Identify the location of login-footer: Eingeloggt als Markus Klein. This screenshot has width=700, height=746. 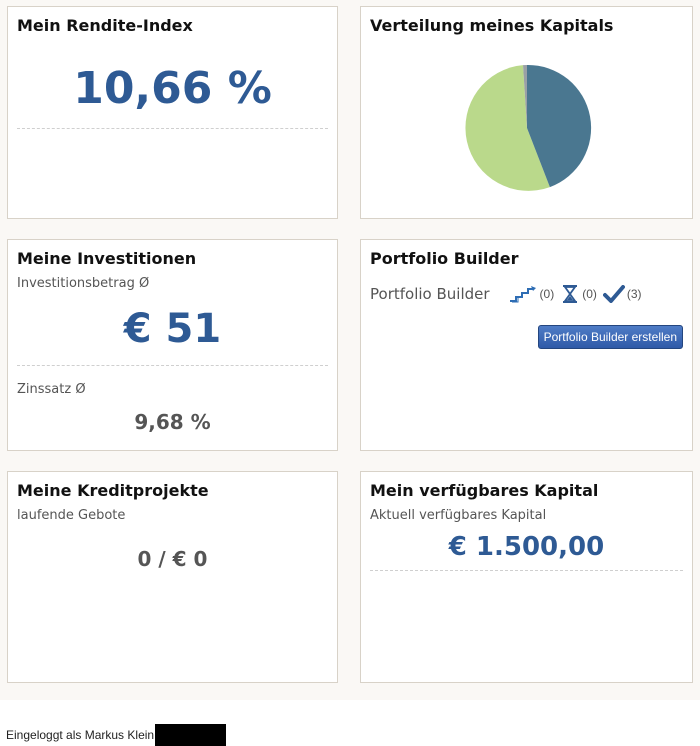
(116, 735).